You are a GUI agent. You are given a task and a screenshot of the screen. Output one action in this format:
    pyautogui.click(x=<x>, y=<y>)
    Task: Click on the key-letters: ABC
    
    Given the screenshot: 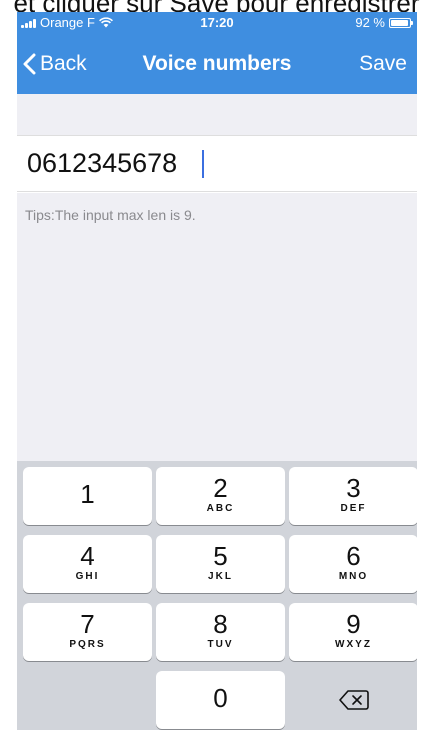 What is the action you would take?
    pyautogui.click(x=220, y=508)
    